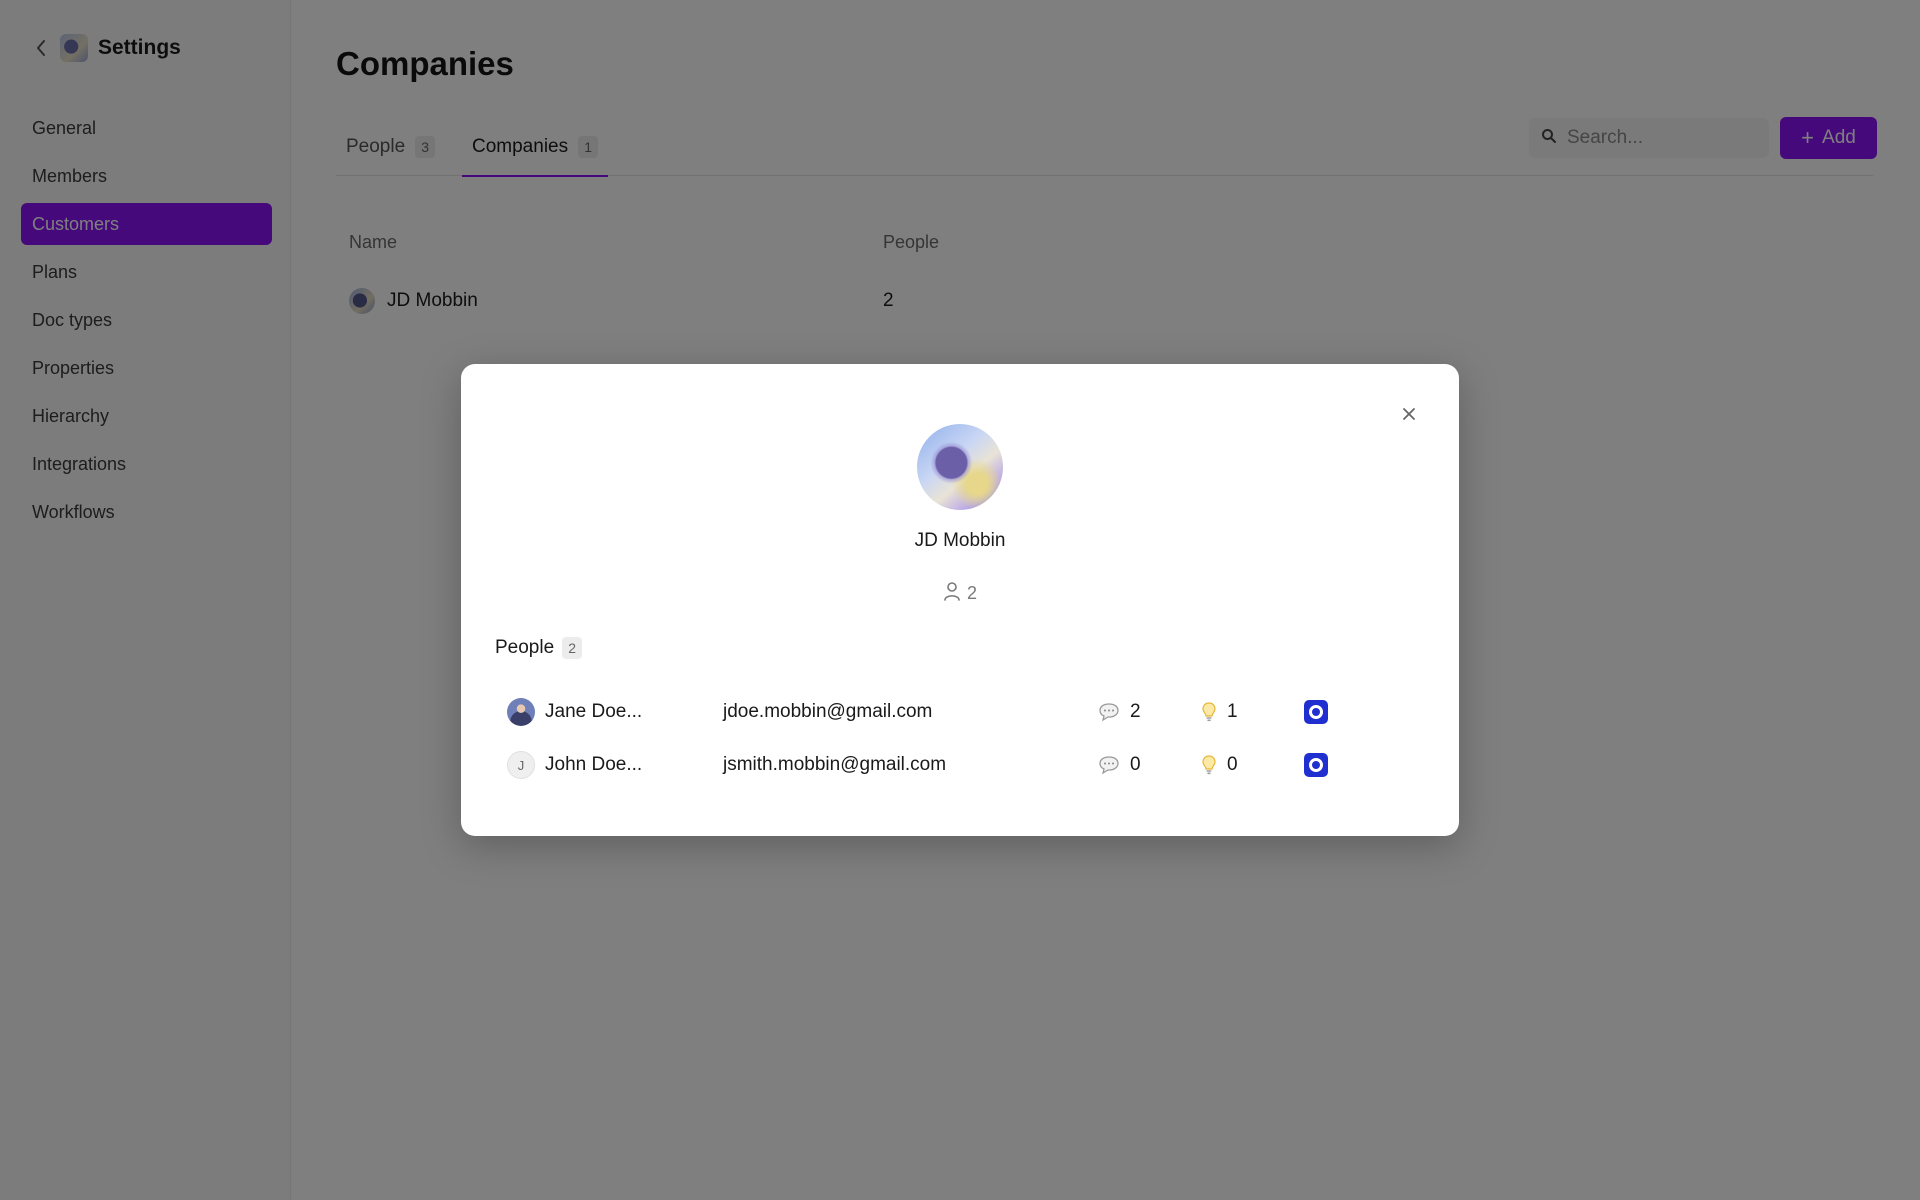 The width and height of the screenshot is (1920, 1200). I want to click on person-row: Jane Doe... jdoe.mobbin@gmail.com 2 1, so click(963, 712).